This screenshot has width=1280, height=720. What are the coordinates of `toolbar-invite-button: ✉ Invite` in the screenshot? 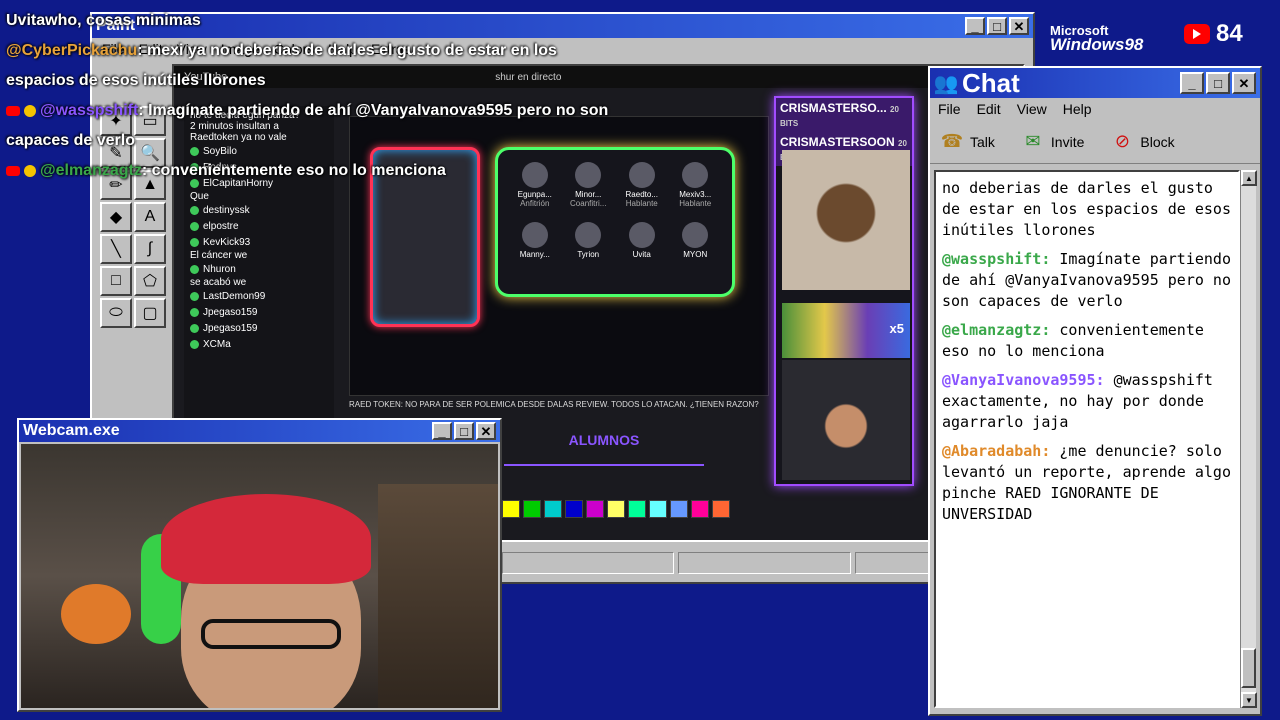 It's located at (1052, 142).